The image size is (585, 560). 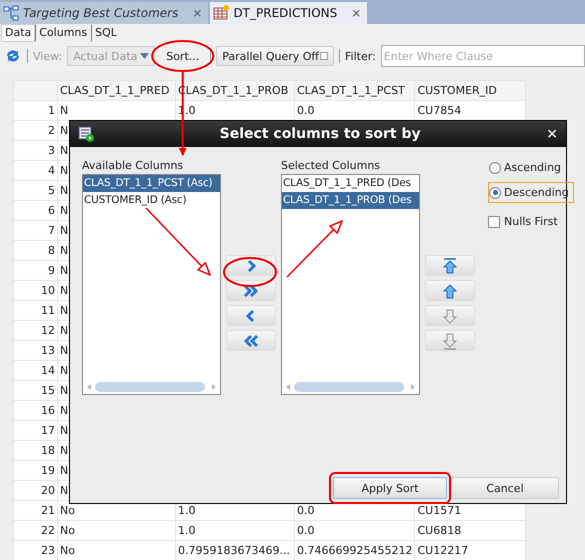 What do you see at coordinates (104, 13) in the screenshot?
I see `editor-tab: Targeting Best Customers ×` at bounding box center [104, 13].